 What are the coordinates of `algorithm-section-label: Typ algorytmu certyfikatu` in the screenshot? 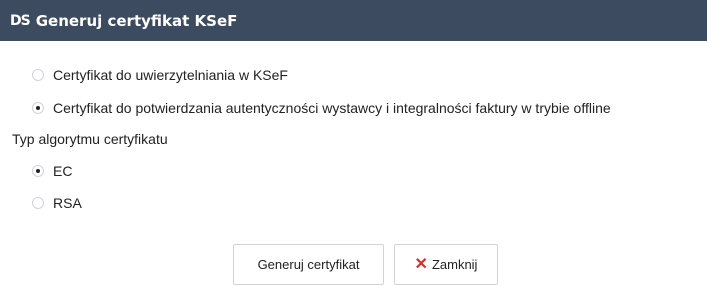 It's located at (90, 139).